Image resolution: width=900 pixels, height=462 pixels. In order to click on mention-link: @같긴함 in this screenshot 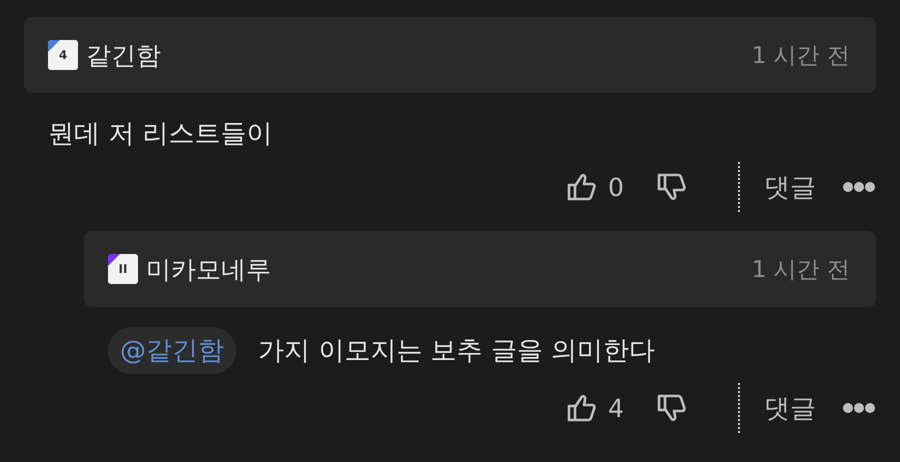, I will do `click(172, 350)`.